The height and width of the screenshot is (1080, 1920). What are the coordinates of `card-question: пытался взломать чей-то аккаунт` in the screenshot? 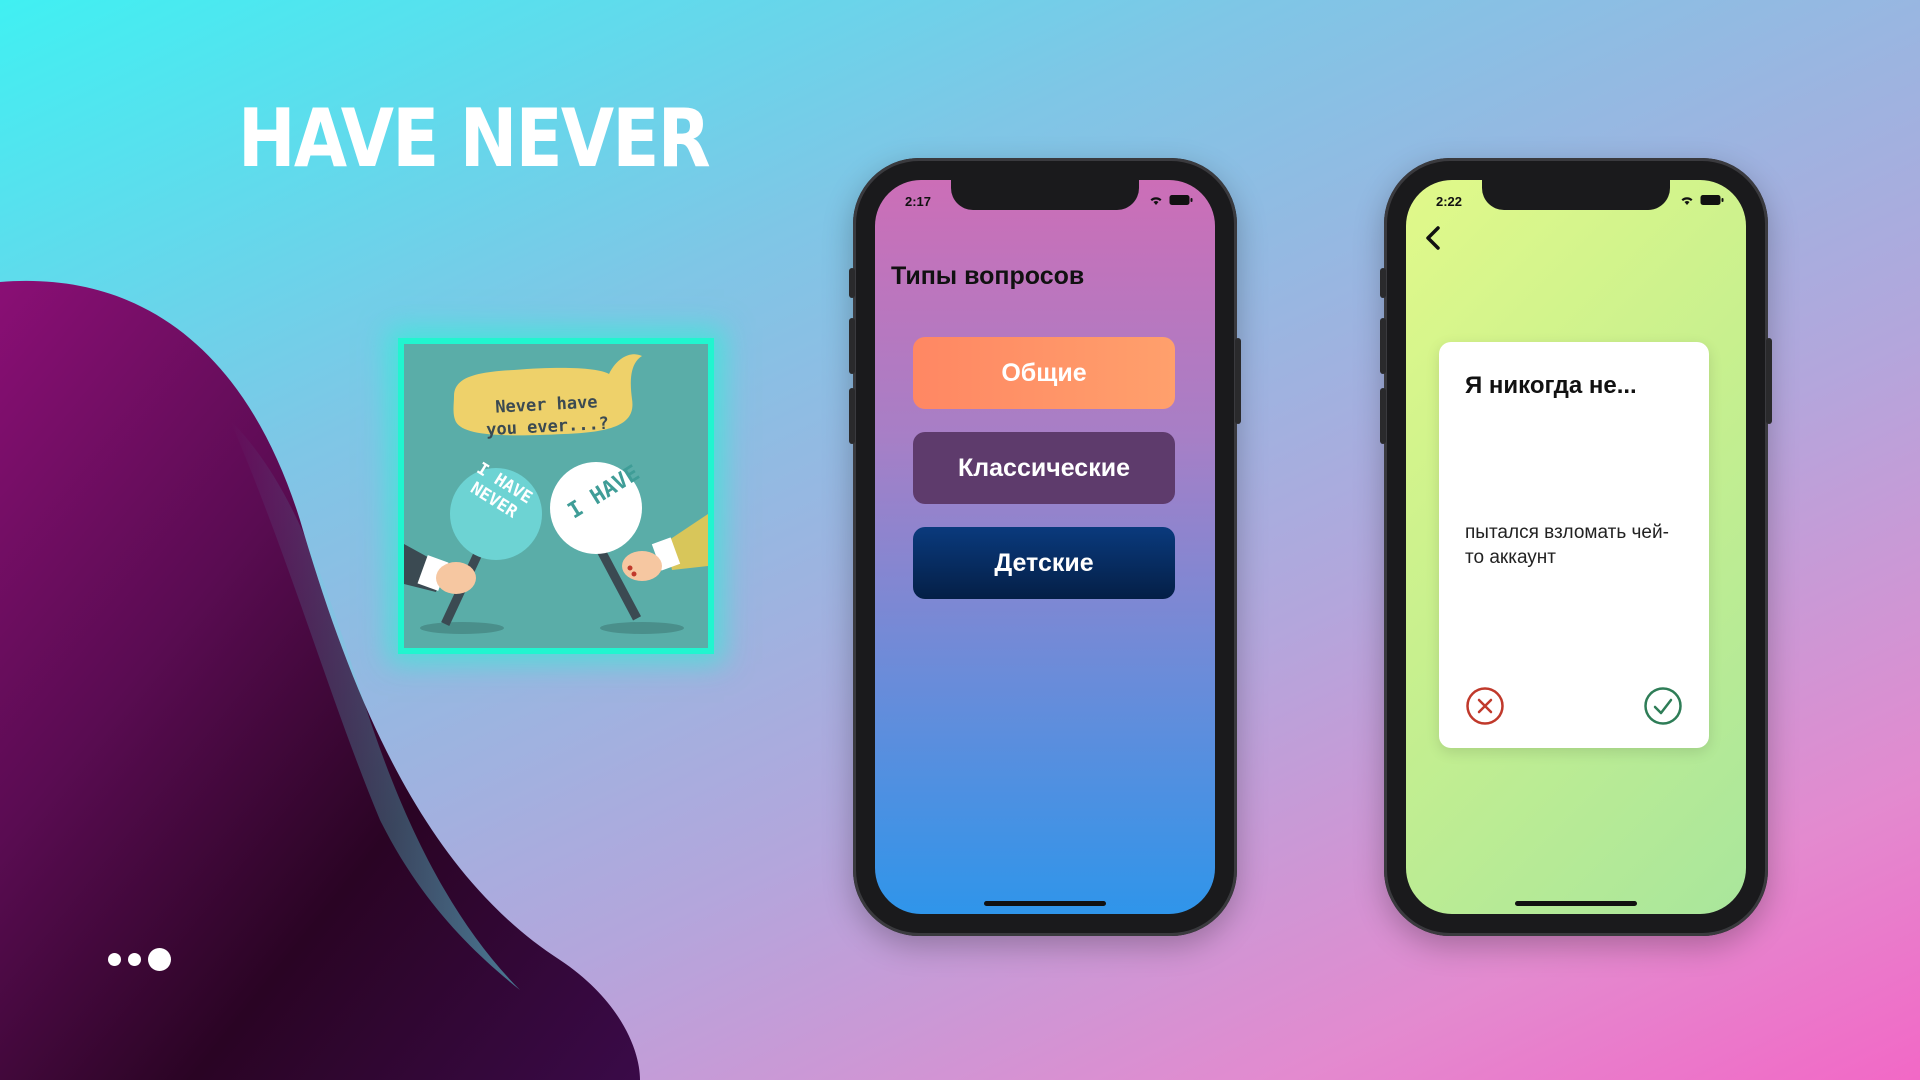 It's located at (1567, 545).